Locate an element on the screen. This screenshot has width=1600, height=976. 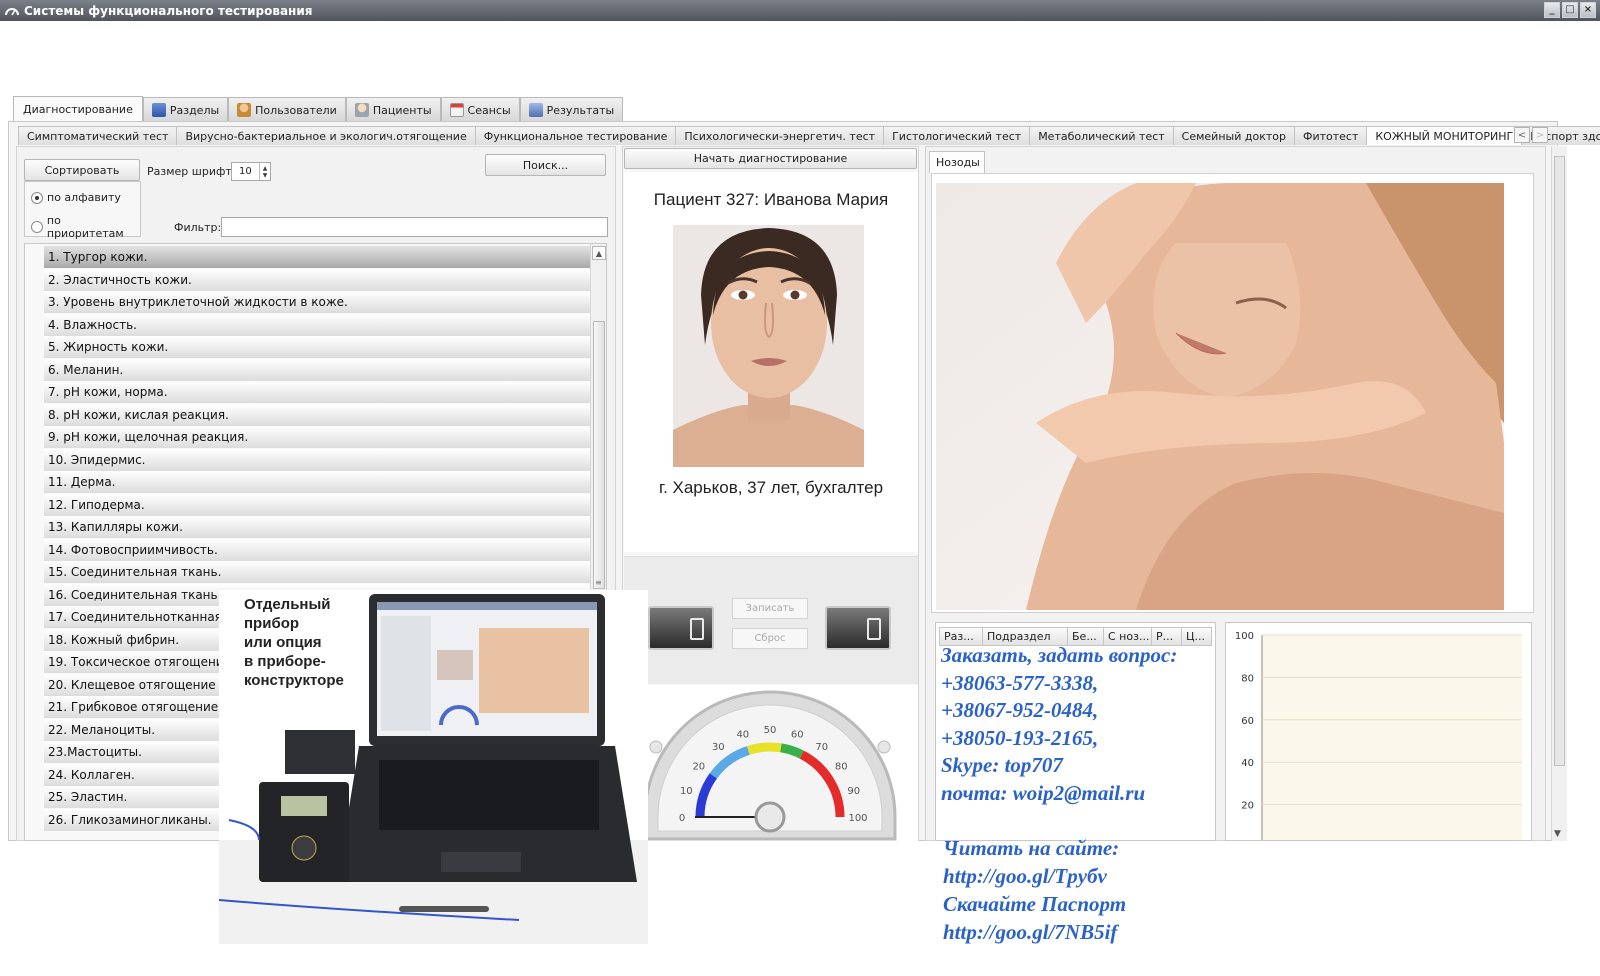
gauge-hub is located at coordinates (770, 817).